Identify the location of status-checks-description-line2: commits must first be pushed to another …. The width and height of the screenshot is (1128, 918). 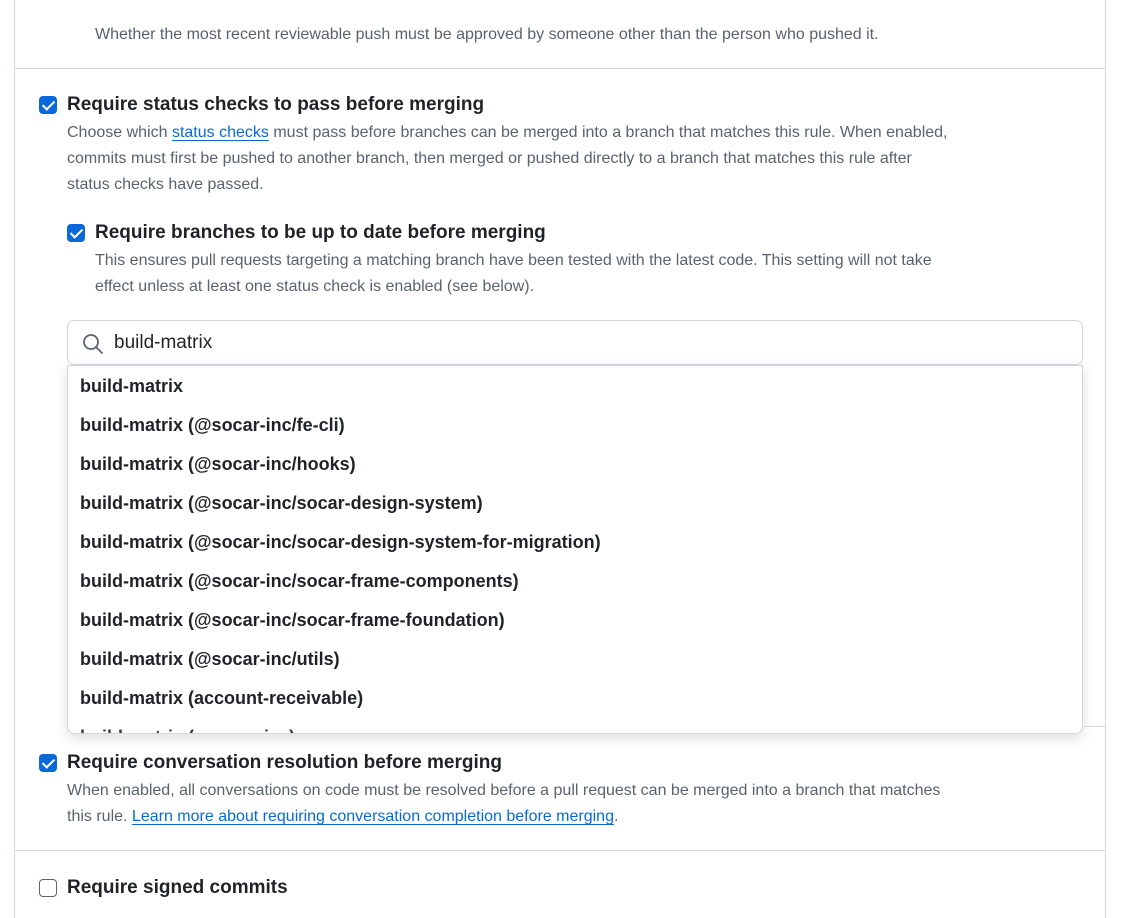
(489, 158).